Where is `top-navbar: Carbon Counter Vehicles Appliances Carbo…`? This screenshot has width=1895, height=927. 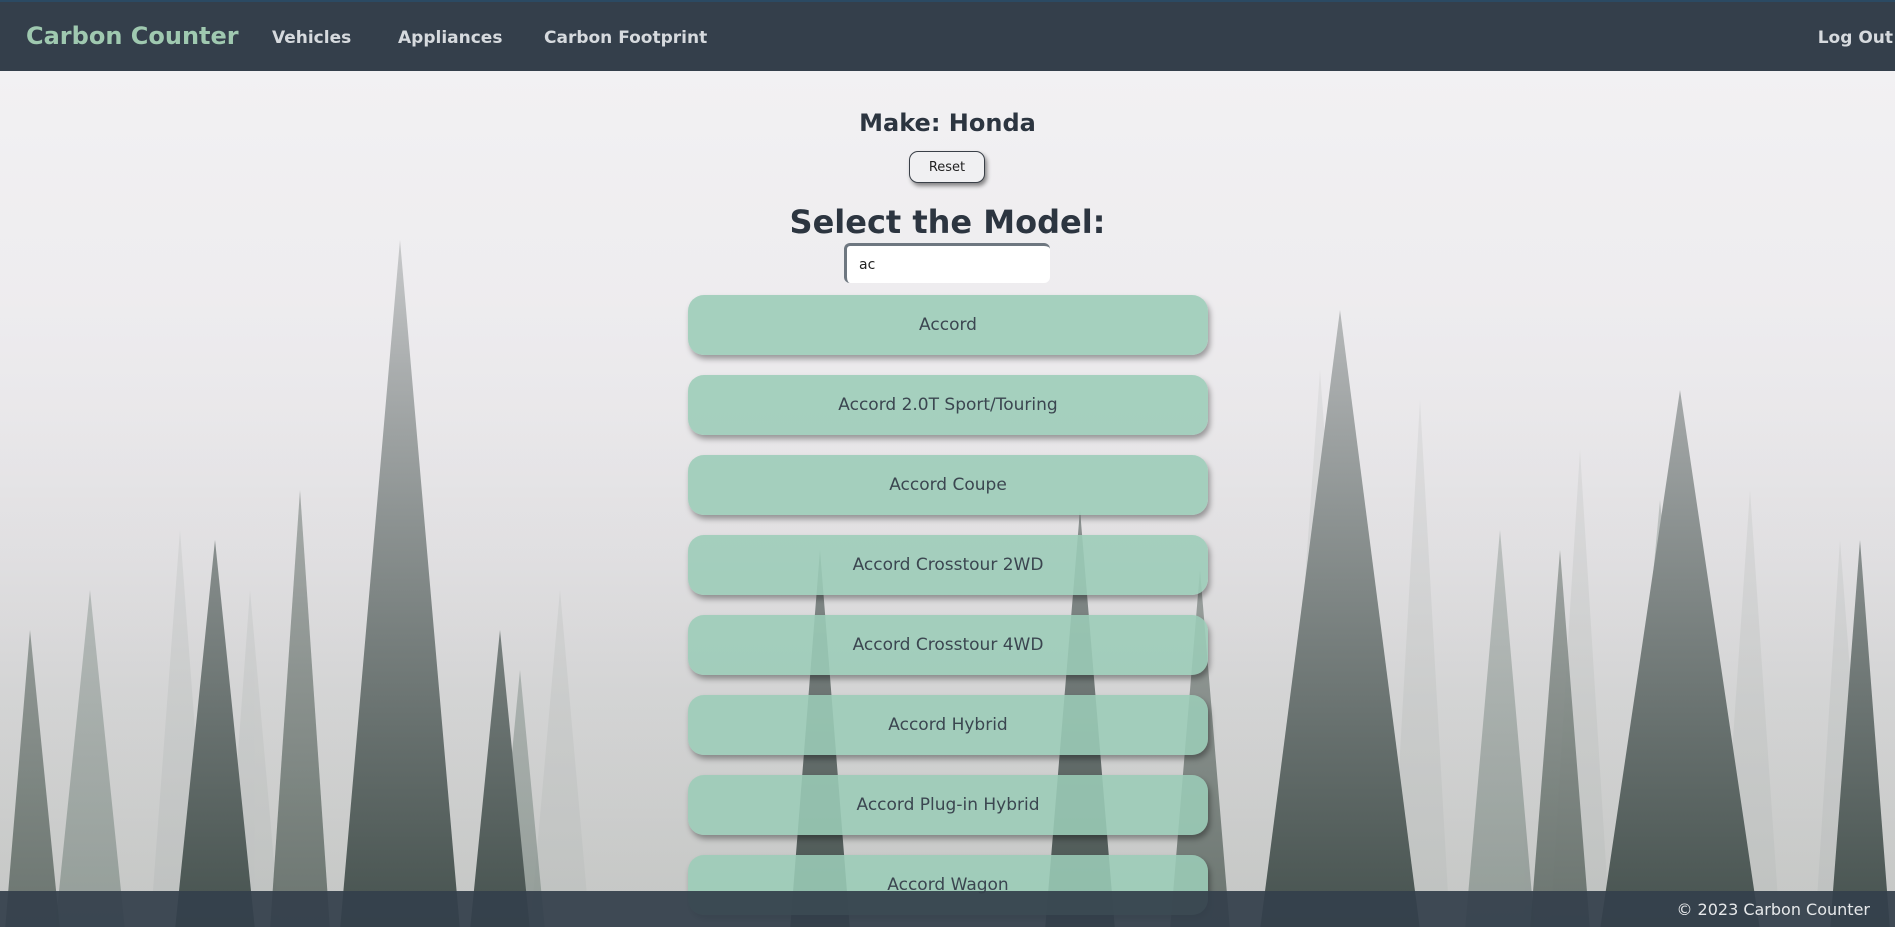 top-navbar: Carbon Counter Vehicles Appliances Carbo… is located at coordinates (947, 35).